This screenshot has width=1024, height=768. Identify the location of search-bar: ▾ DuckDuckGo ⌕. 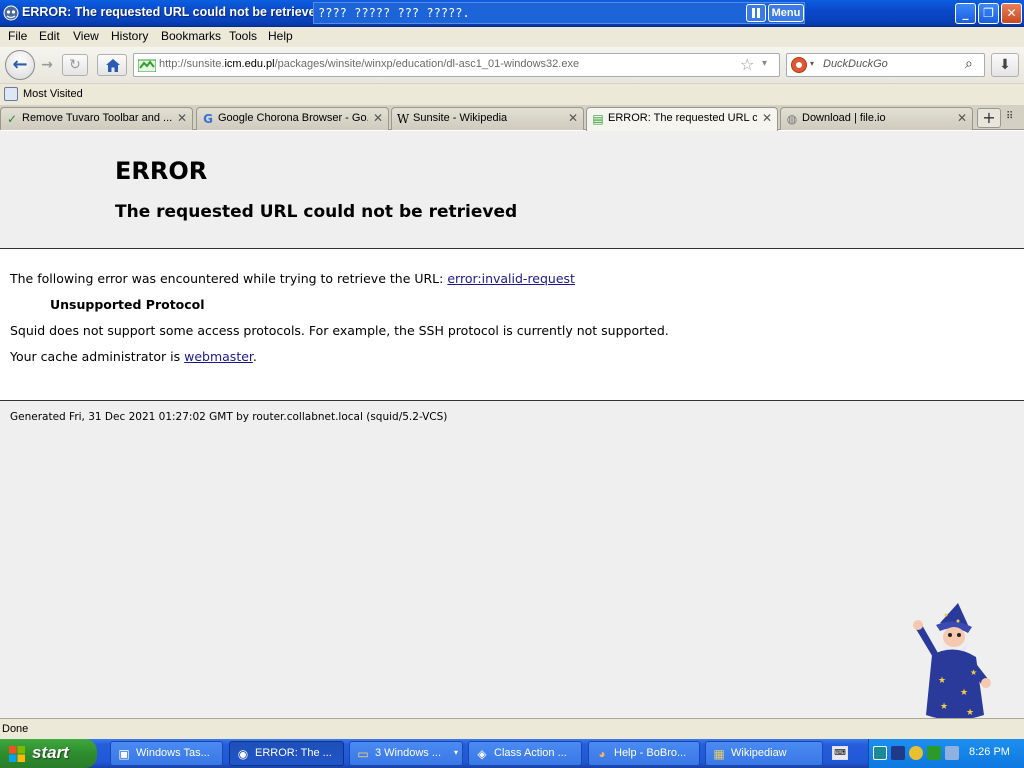
(885, 65).